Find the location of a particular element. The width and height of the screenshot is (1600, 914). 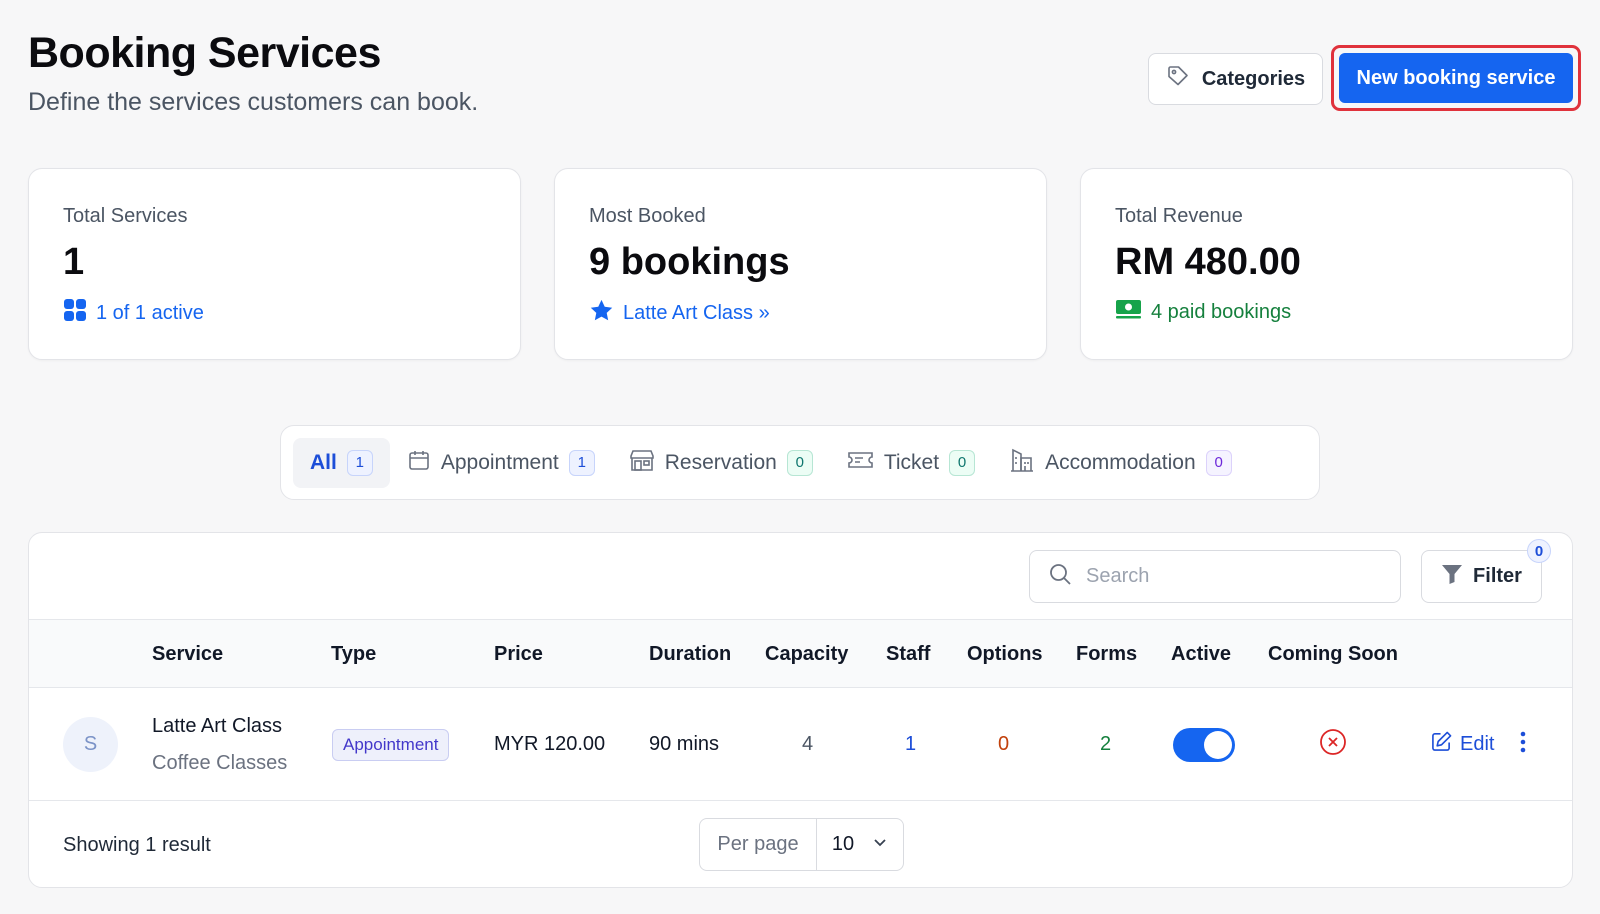

column-header-options: Options is located at coordinates (1005, 654).